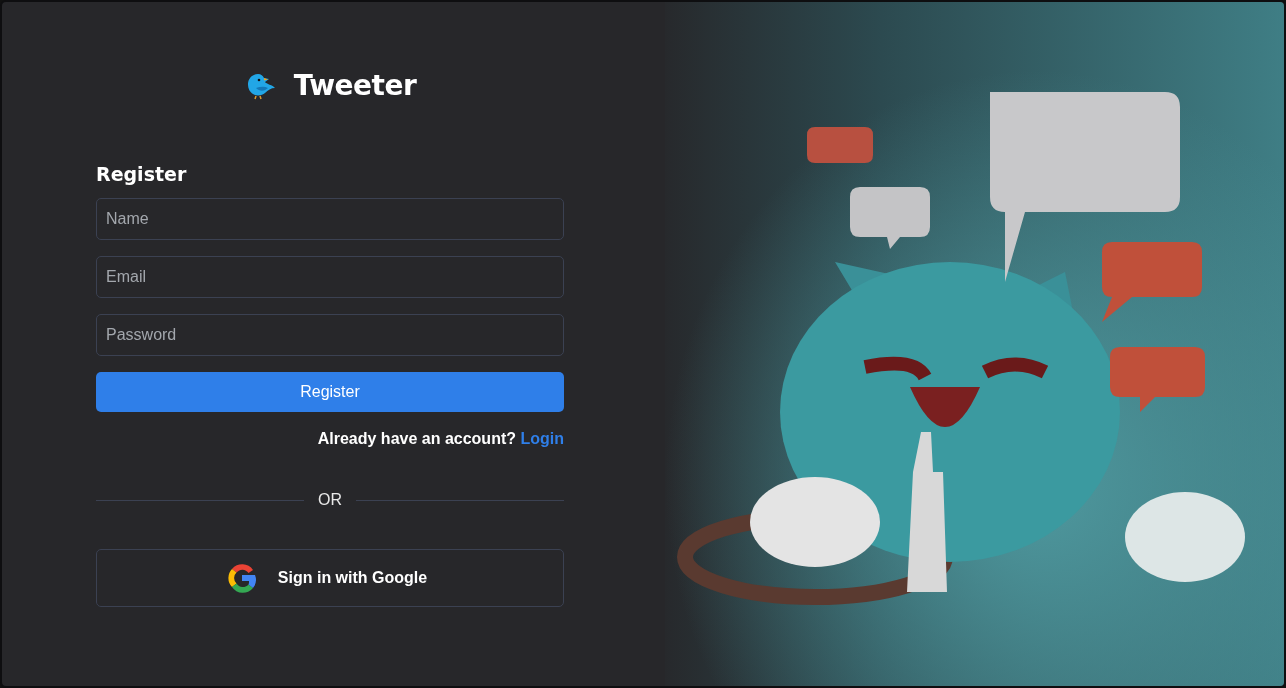  I want to click on input-field: Email, so click(330, 277).